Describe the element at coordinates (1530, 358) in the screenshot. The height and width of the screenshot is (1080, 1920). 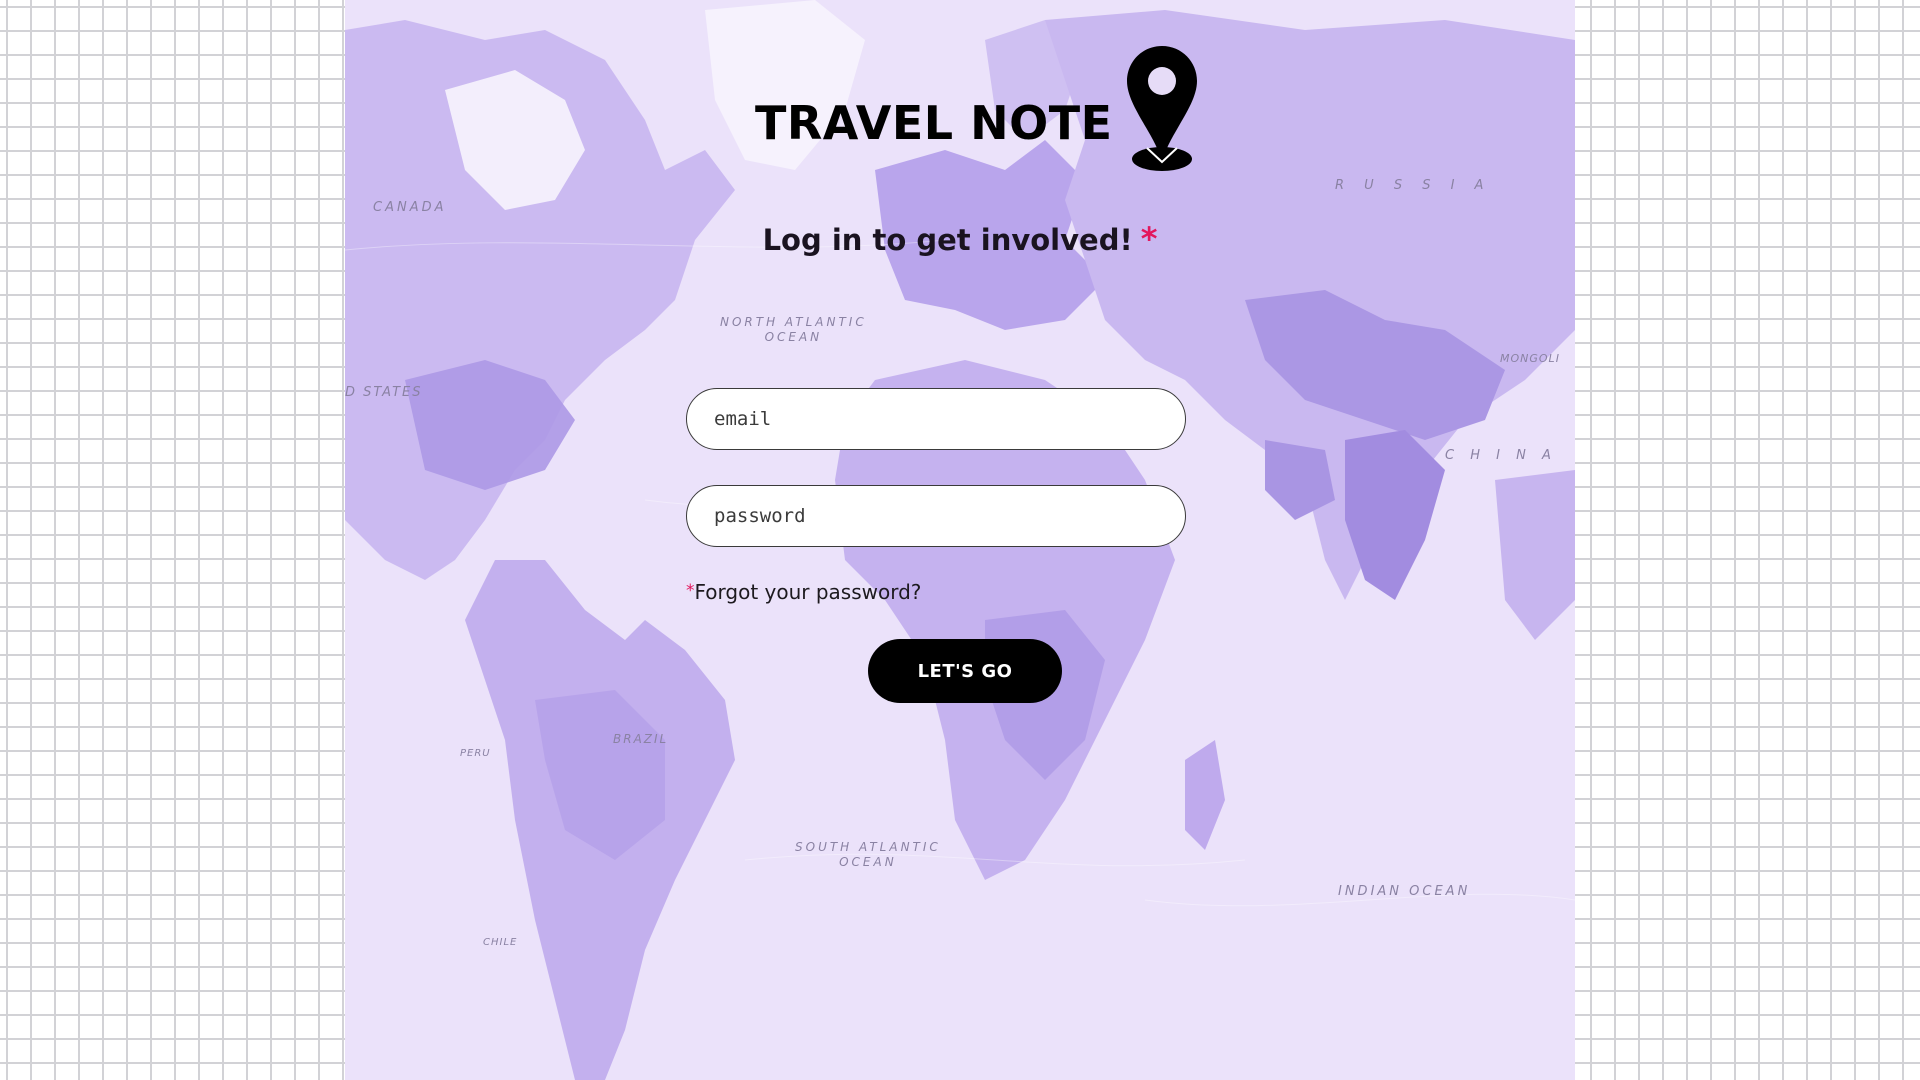
I see `map-label-mongolia: MONGOLI` at that location.